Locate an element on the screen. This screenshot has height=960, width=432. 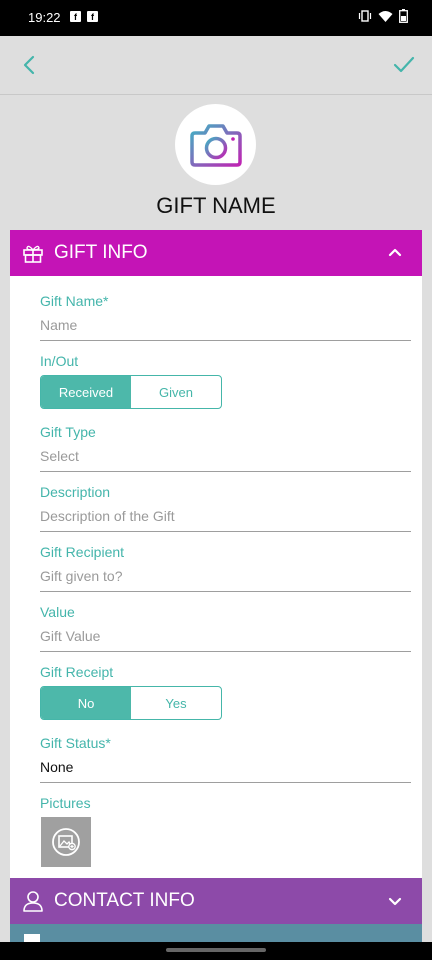
description-field: Description Description of the Gift is located at coordinates (225, 508).